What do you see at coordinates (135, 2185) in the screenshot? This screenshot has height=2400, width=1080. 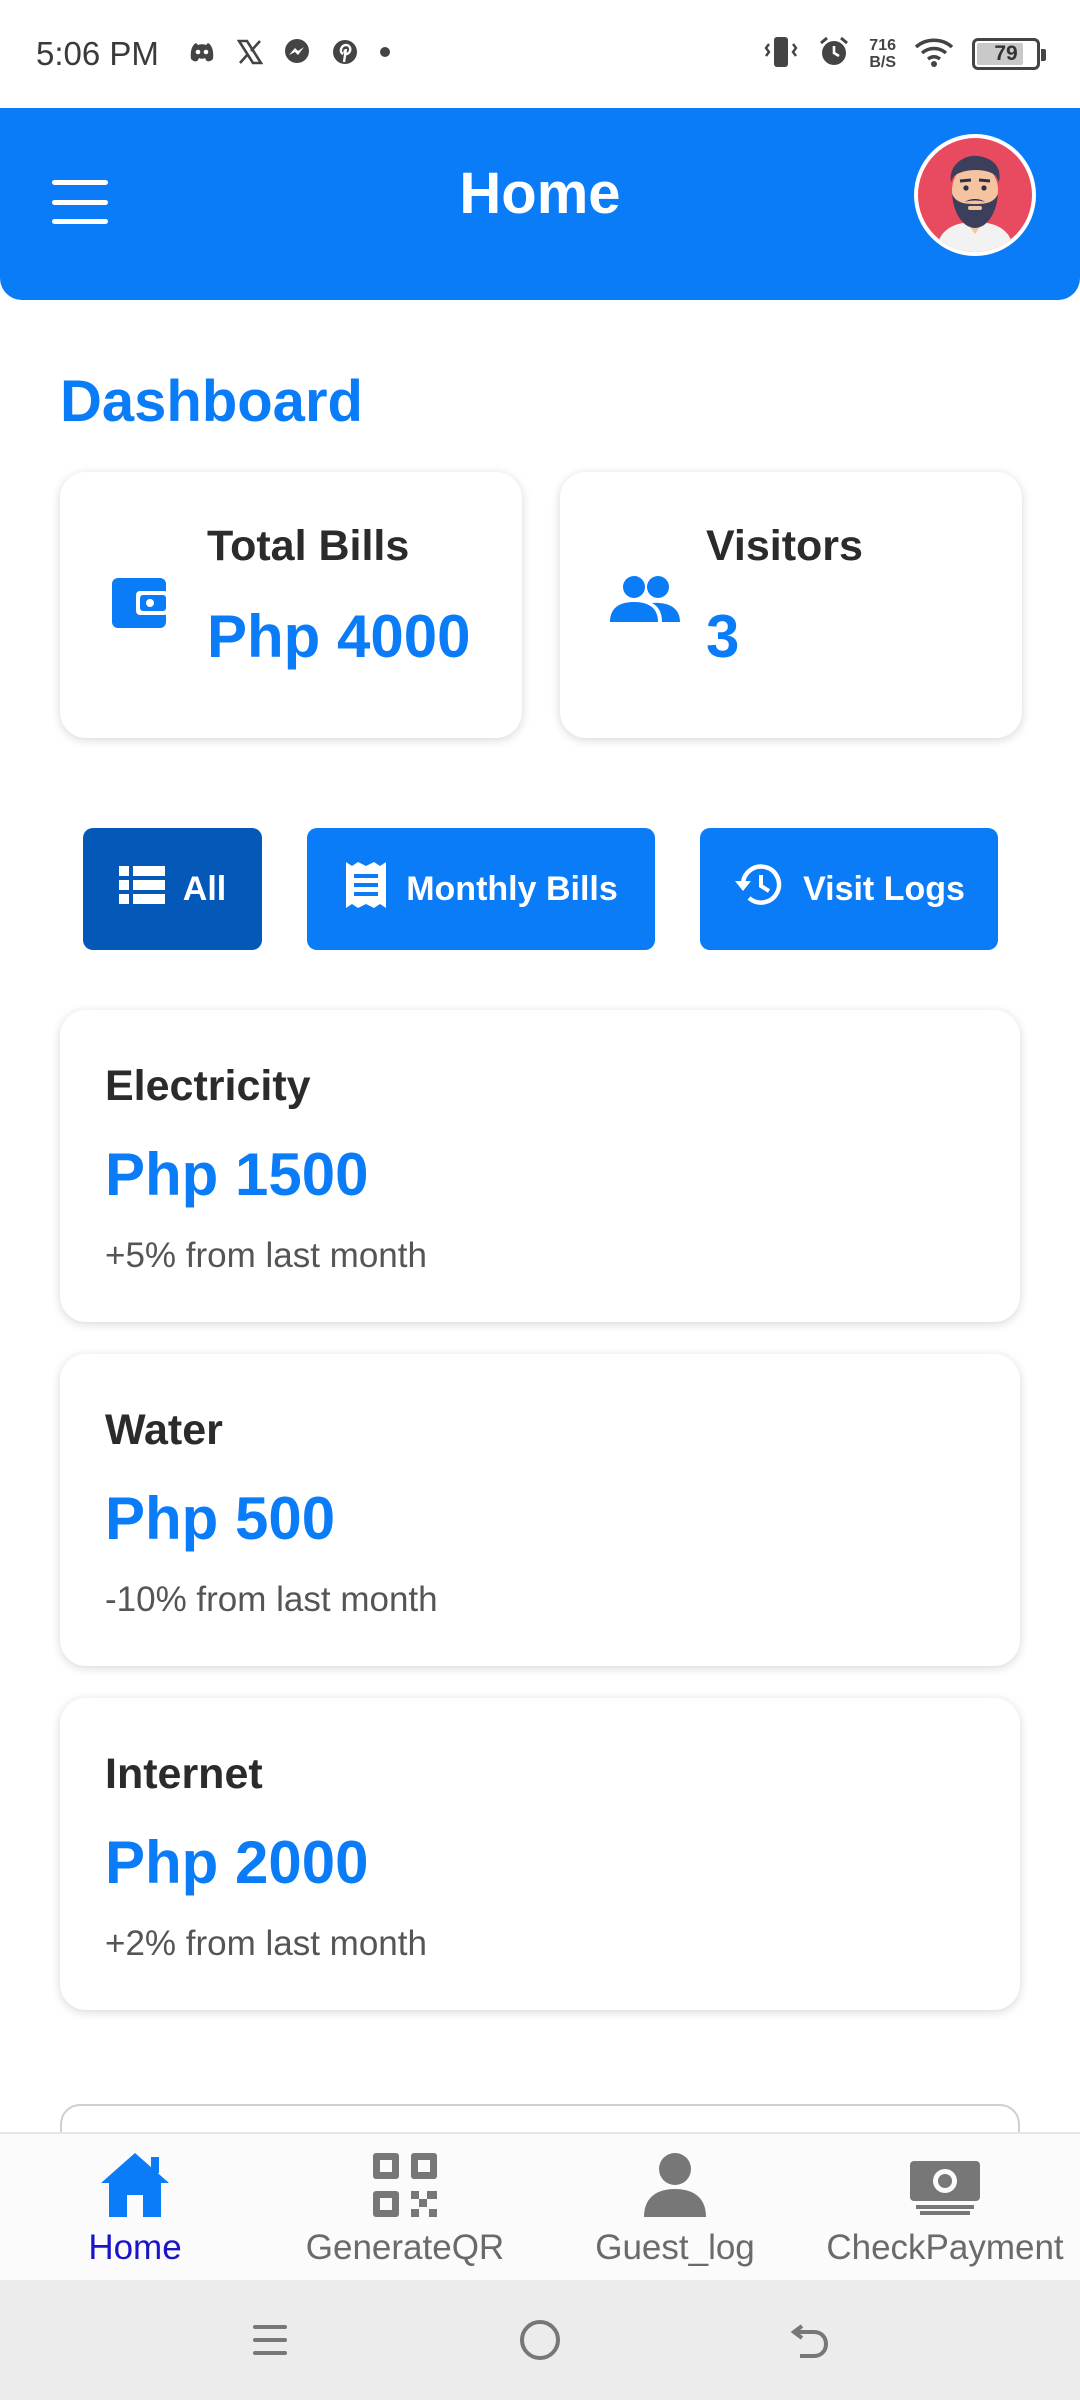 I see `home-icon` at bounding box center [135, 2185].